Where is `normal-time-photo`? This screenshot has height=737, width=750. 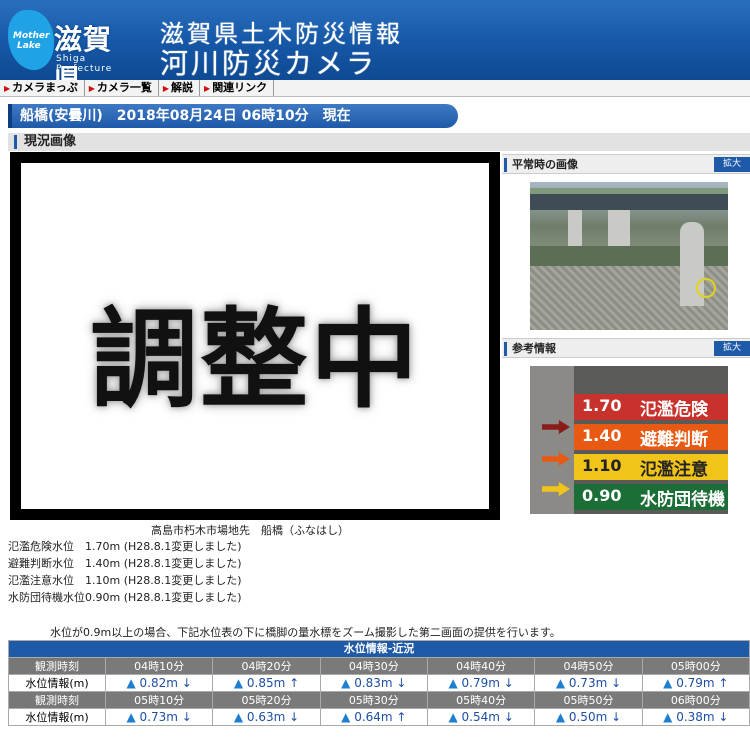 normal-time-photo is located at coordinates (629, 256).